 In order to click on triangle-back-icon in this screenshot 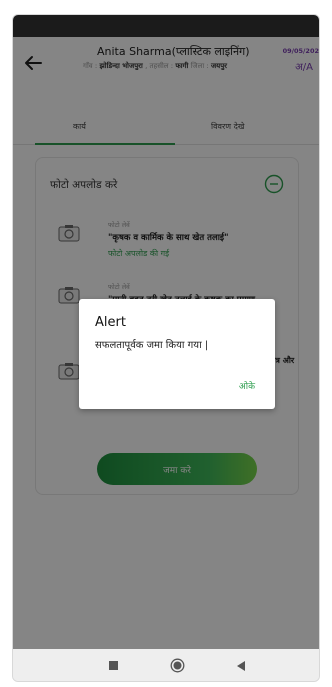, I will do `click(241, 666)`.